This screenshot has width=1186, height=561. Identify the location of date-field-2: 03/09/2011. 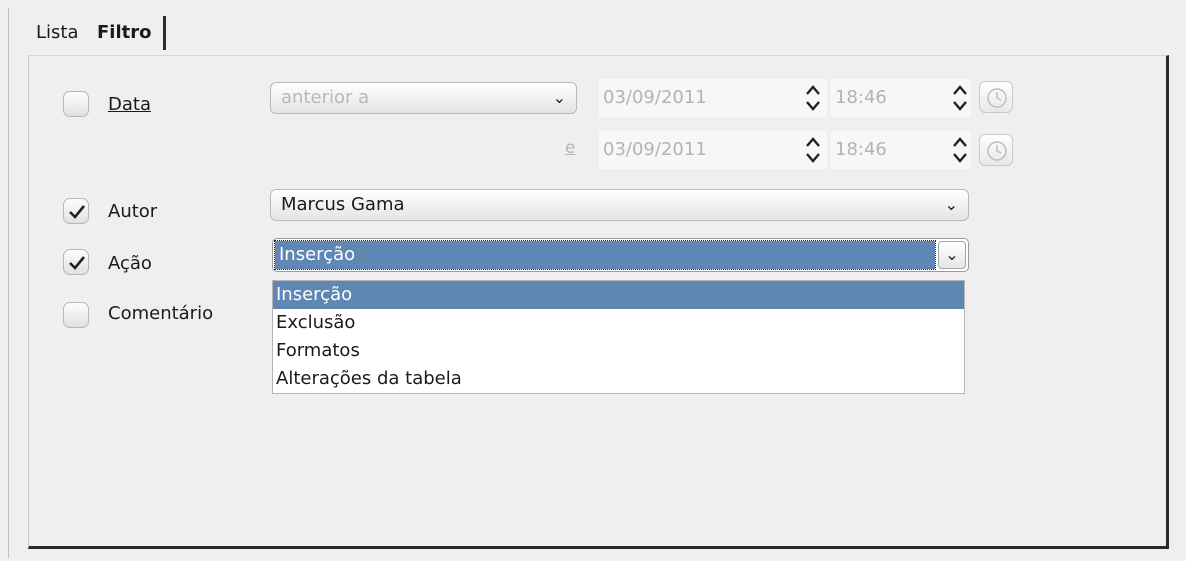
(713, 150).